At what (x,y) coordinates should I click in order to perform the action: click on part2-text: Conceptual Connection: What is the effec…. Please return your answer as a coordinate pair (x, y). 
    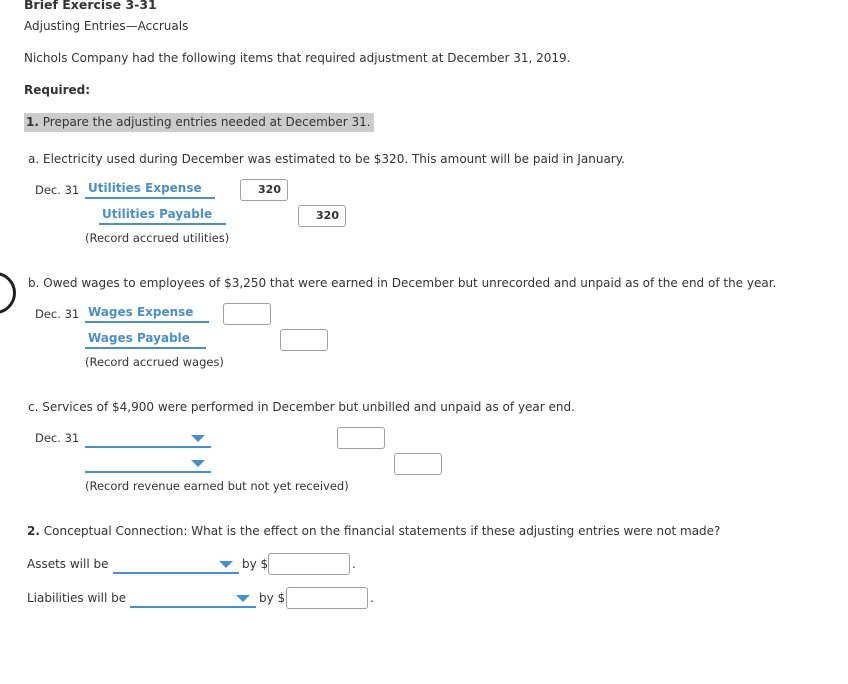
    Looking at the image, I should click on (382, 531).